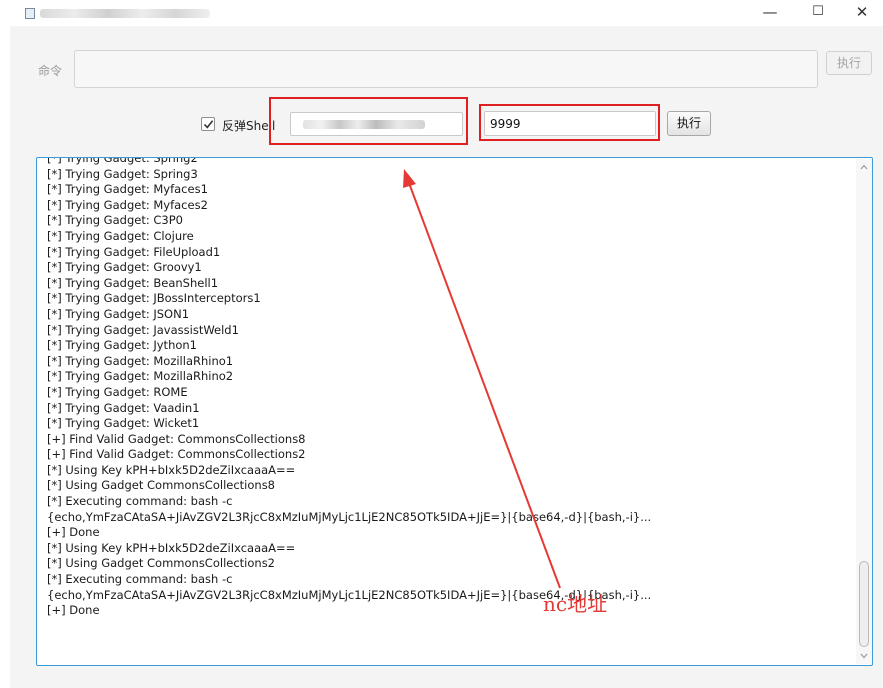 The width and height of the screenshot is (883, 688). Describe the element at coordinates (864, 167) in the screenshot. I see `scroll-up-icon` at that location.